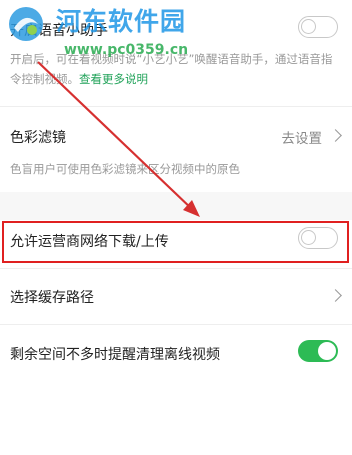 This screenshot has height=455, width=352. I want to click on voice-assistant-desc-prefix: 令控制视频。, so click(44, 79).